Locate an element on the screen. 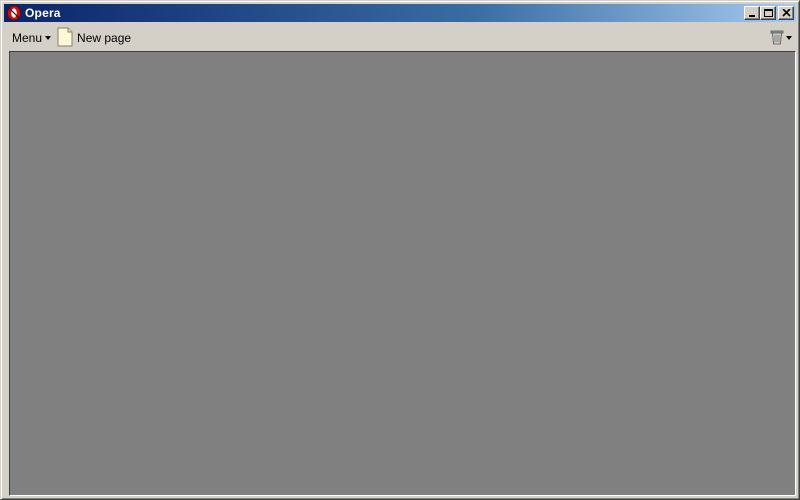 This screenshot has height=500, width=800. maximize-button is located at coordinates (768, 13).